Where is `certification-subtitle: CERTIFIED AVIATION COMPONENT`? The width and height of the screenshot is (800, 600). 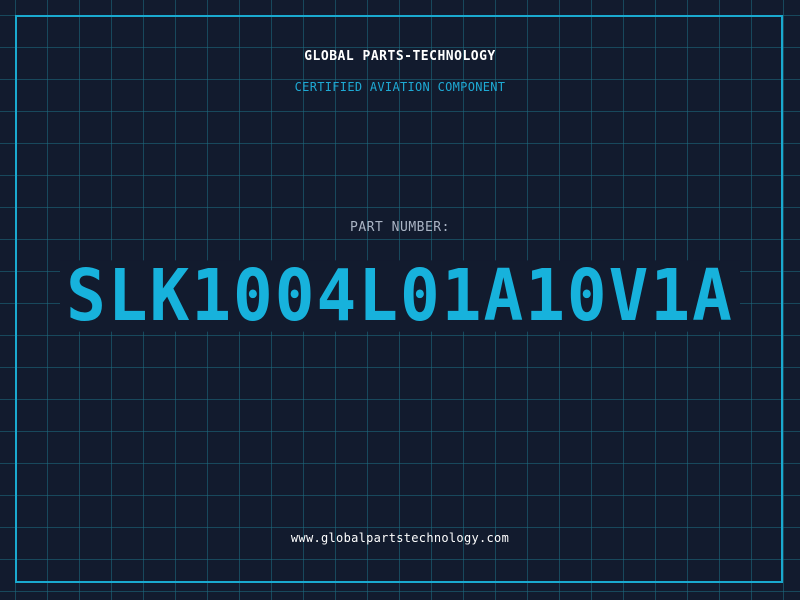
certification-subtitle: CERTIFIED AVIATION COMPONENT is located at coordinates (400, 87).